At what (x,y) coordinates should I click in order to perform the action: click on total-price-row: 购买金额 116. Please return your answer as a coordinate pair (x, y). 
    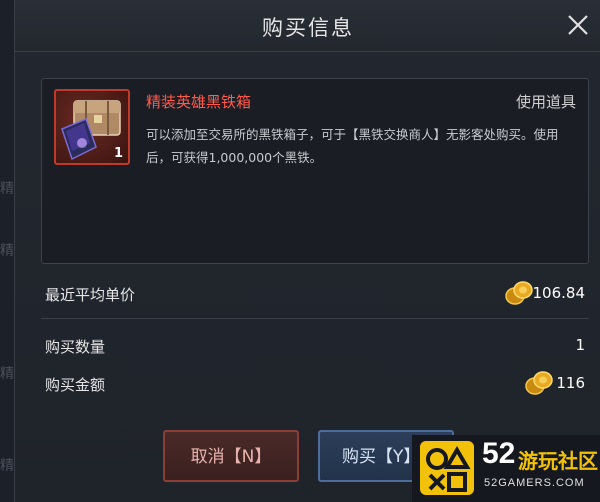
    Looking at the image, I should click on (315, 384).